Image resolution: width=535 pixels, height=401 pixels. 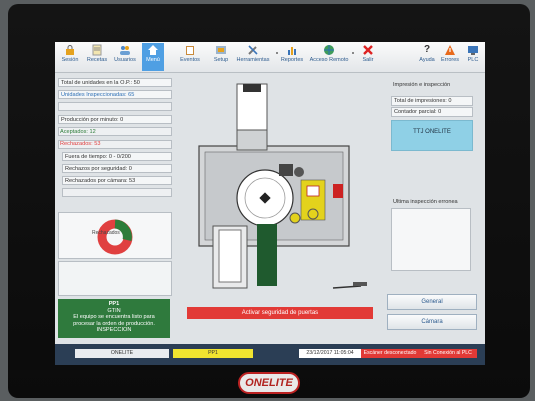 What do you see at coordinates (450, 50) in the screenshot?
I see `warning-icon` at bounding box center [450, 50].